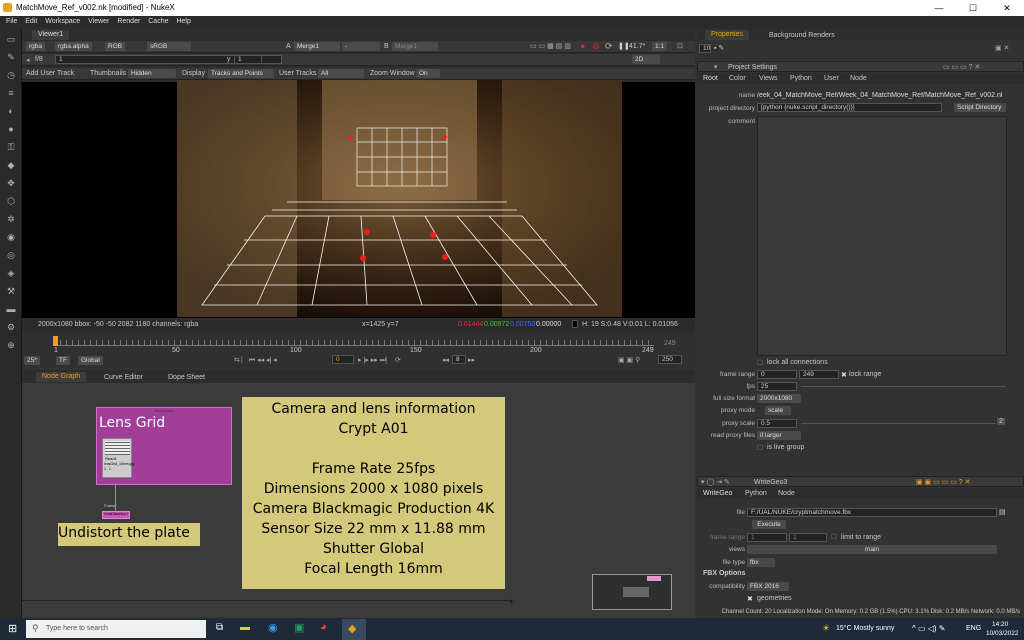  Describe the element at coordinates (98, 21) in the screenshot. I see `menu-viewer: Viewer` at that location.